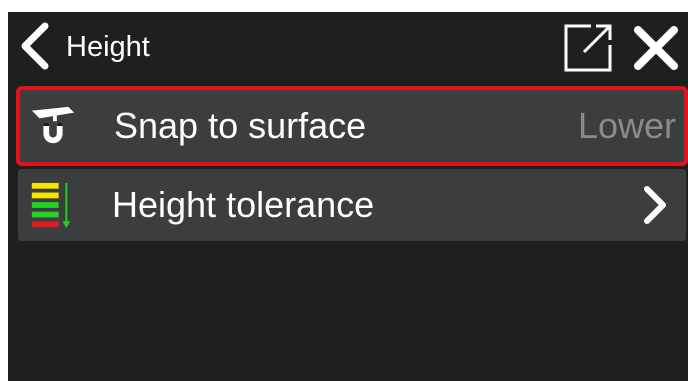  Describe the element at coordinates (51, 205) in the screenshot. I see `tolerance-bars-icon` at that location.